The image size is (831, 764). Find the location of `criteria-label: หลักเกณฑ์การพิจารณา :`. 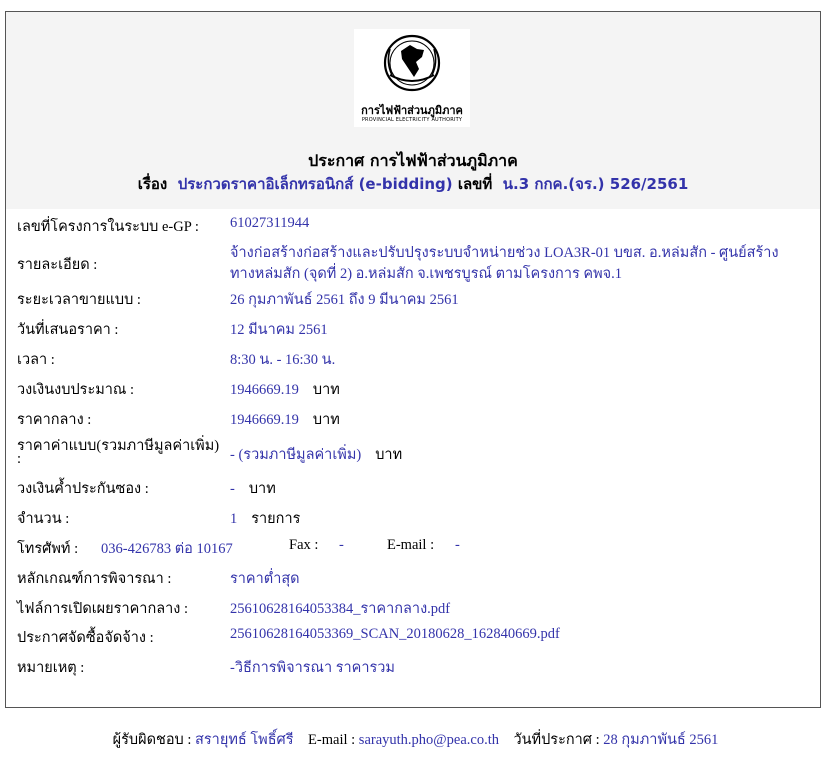

criteria-label: หลักเกณฑ์การพิจารณา : is located at coordinates (94, 579).